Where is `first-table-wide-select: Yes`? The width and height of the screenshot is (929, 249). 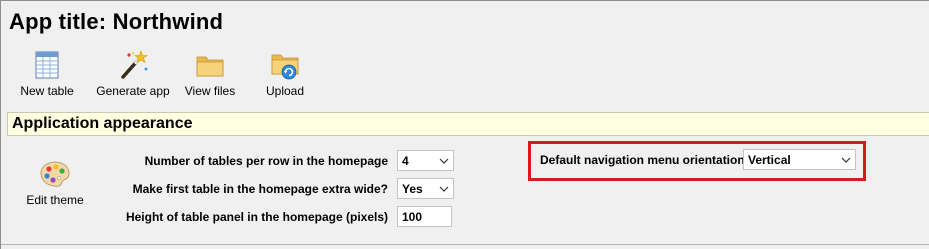
first-table-wide-select: Yes is located at coordinates (425, 188).